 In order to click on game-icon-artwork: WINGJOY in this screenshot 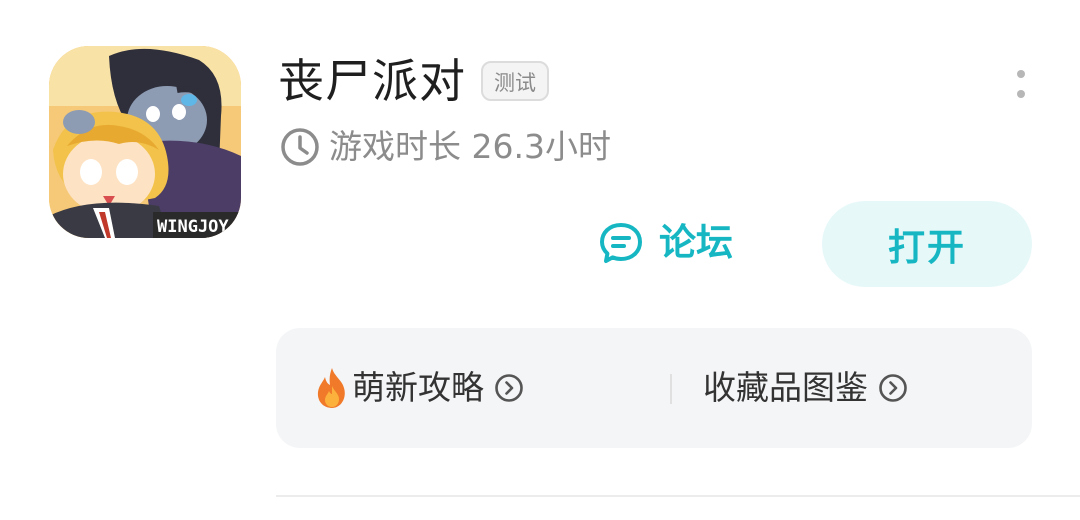, I will do `click(145, 142)`.